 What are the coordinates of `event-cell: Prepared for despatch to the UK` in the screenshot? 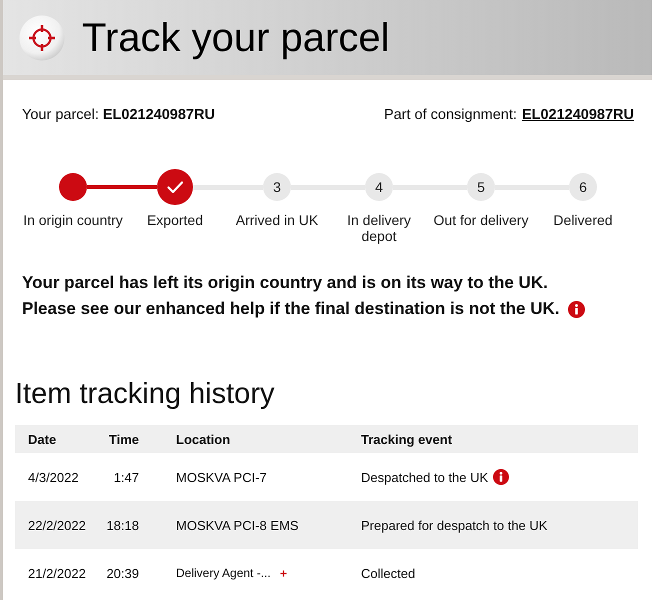 It's located at (454, 525).